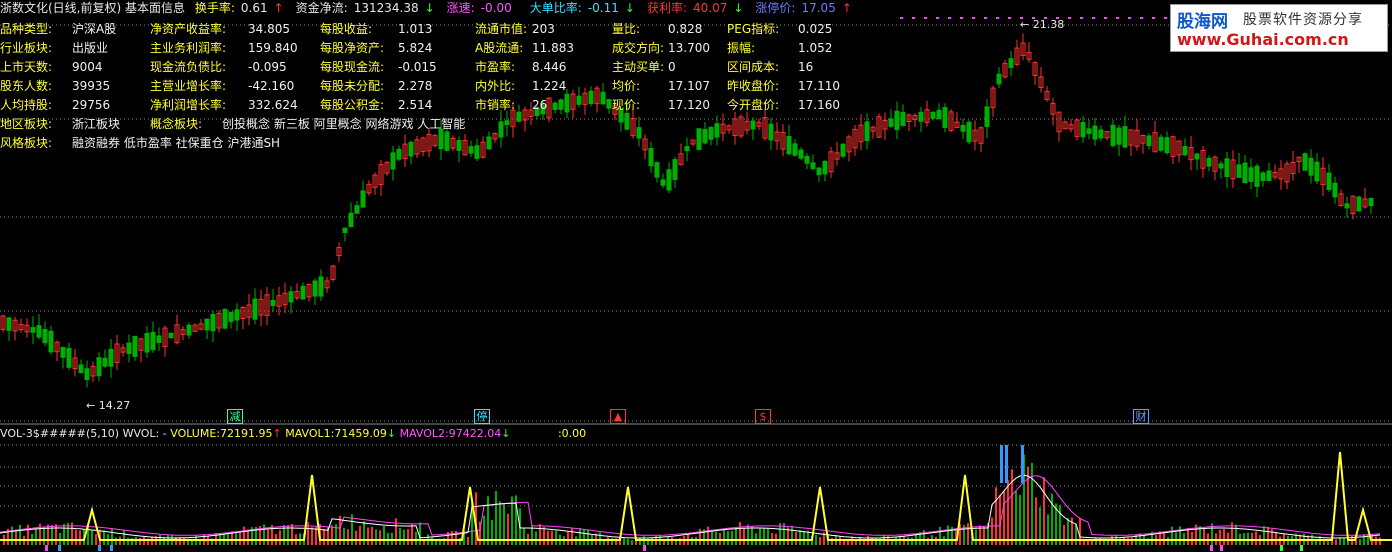 This screenshot has height=552, width=1392. I want to click on info-label: 每股未分配:, so click(352, 86).